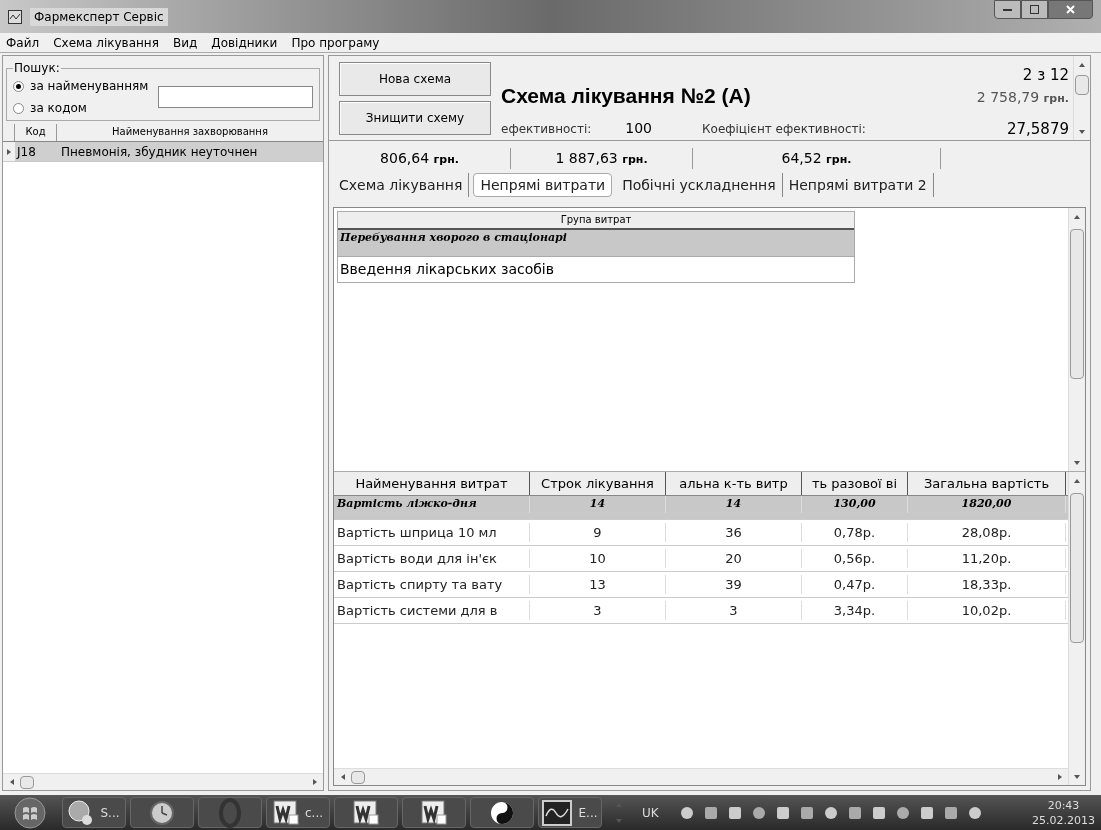  I want to click on clock-time: 20:43, so click(1063, 805).